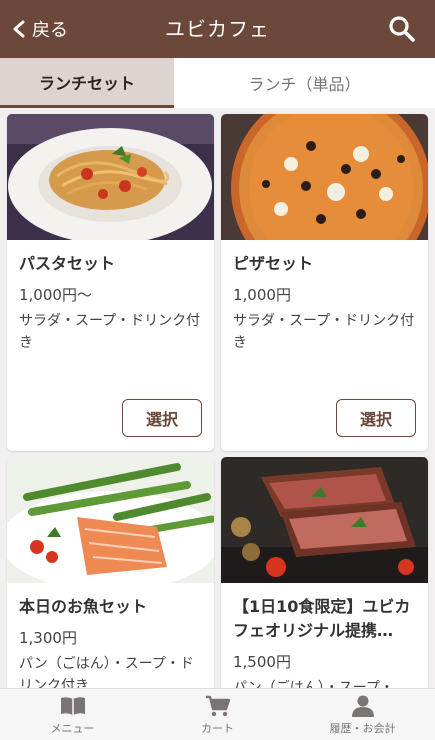 The height and width of the screenshot is (740, 435). I want to click on nav-label: メニュー, so click(72, 728).